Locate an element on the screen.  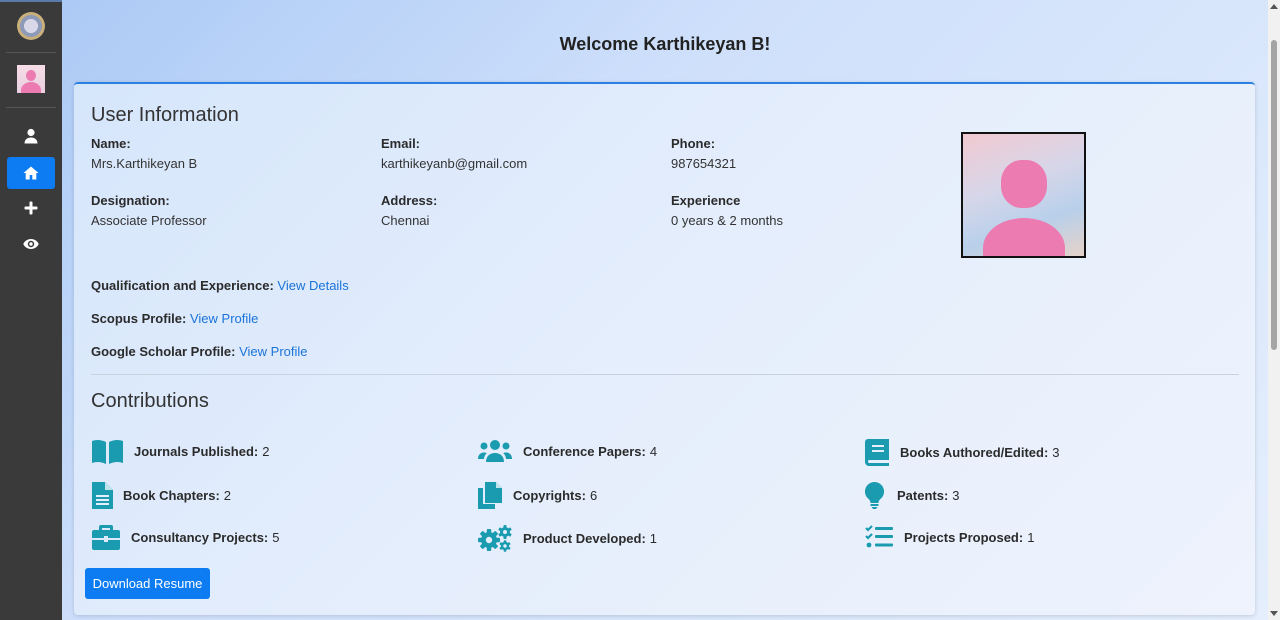
contribution-label: Conference Papers: is located at coordinates (584, 451).